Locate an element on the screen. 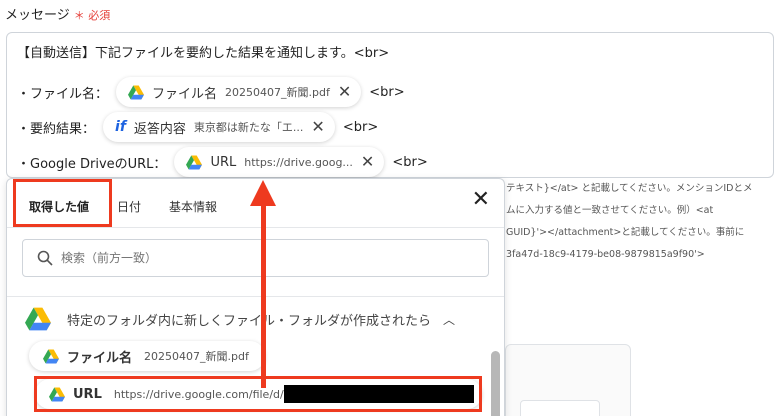 The image size is (781, 416). message-line-1: 【自動送信】下記ファイルを要約した結果を通知します。<br> is located at coordinates (203, 53).